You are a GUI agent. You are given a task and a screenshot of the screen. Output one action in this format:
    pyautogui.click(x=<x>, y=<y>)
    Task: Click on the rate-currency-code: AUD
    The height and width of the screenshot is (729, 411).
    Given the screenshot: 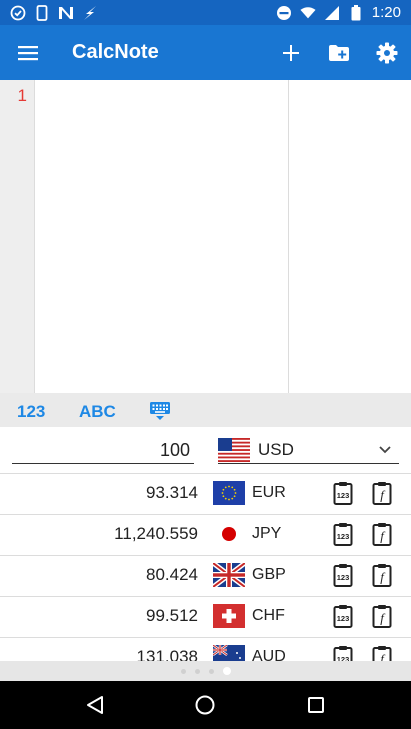 What is the action you would take?
    pyautogui.click(x=269, y=654)
    